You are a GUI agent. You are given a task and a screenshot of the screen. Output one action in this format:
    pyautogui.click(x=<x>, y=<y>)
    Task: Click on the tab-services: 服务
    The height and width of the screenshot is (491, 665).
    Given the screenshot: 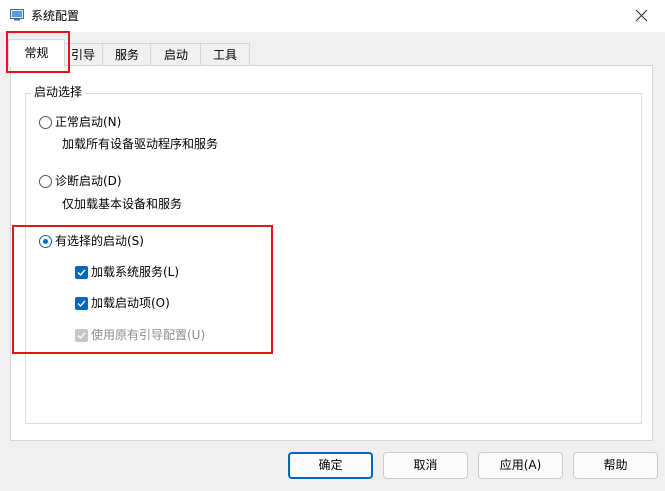 What is the action you would take?
    pyautogui.click(x=127, y=54)
    